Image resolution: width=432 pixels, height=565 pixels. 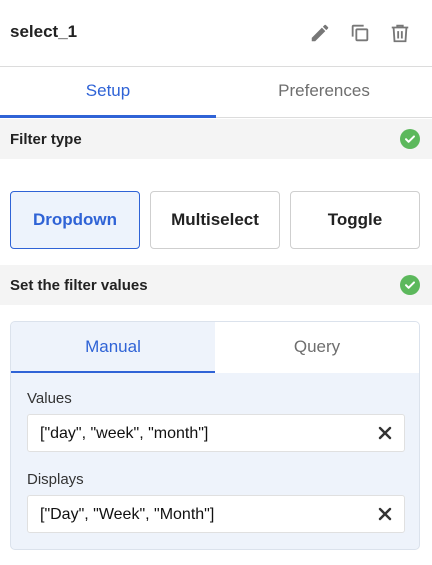 What do you see at coordinates (216, 33) in the screenshot?
I see `panel-header: select_1` at bounding box center [216, 33].